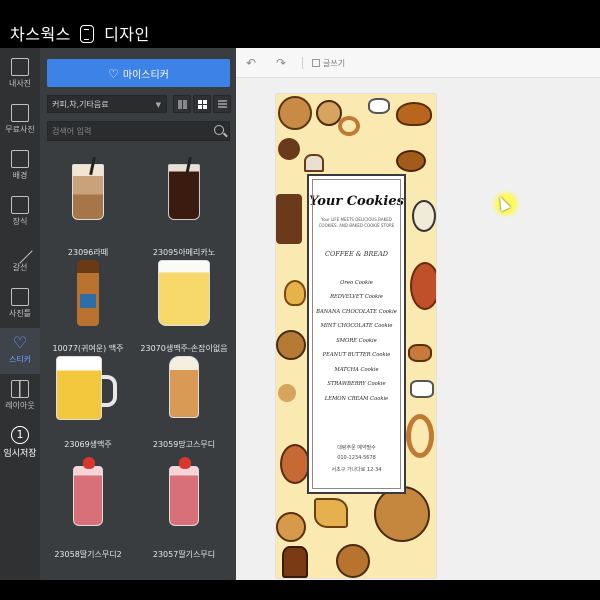  I want to click on sticker-draft-beer-mug: 23069생맥주, so click(88, 403).